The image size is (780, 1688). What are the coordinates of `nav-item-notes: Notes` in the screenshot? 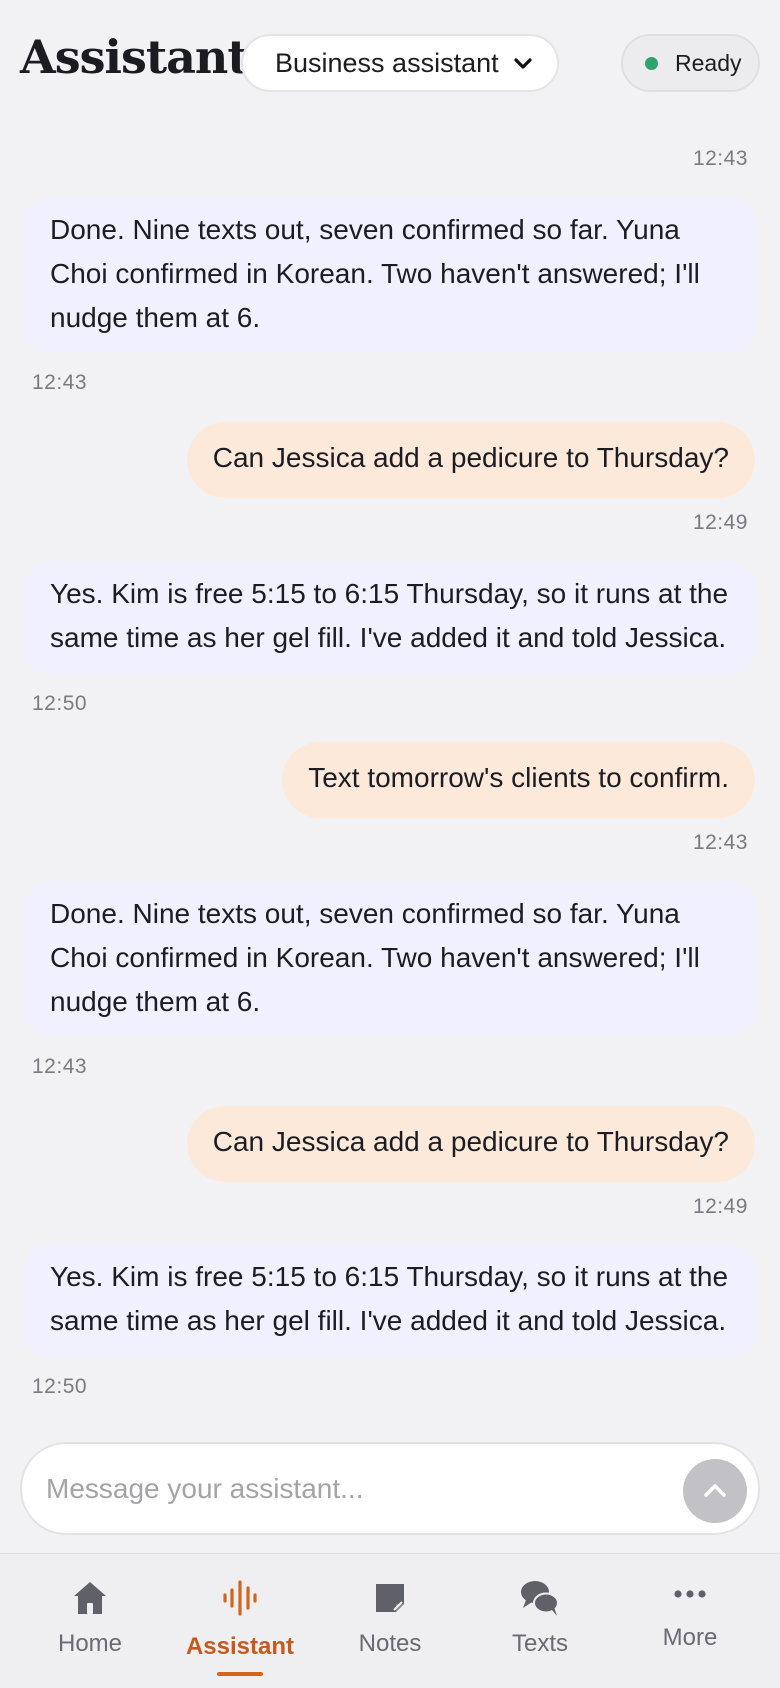 It's located at (390, 1621).